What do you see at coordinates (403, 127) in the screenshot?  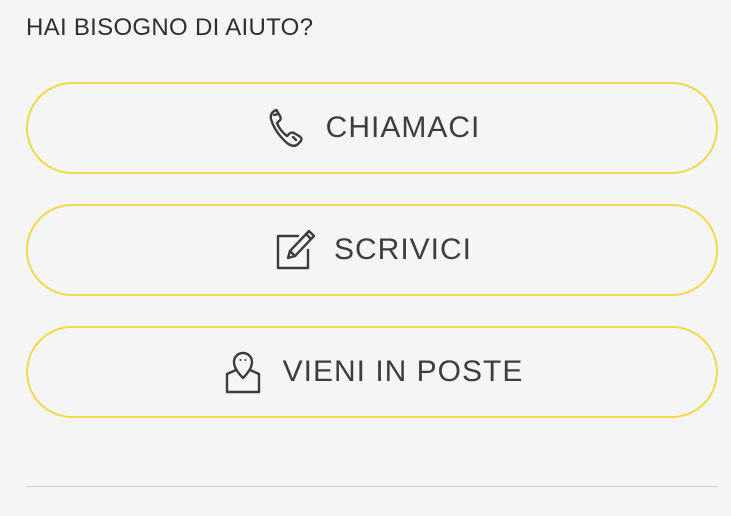 I see `call-us-label: CHIAMACI` at bounding box center [403, 127].